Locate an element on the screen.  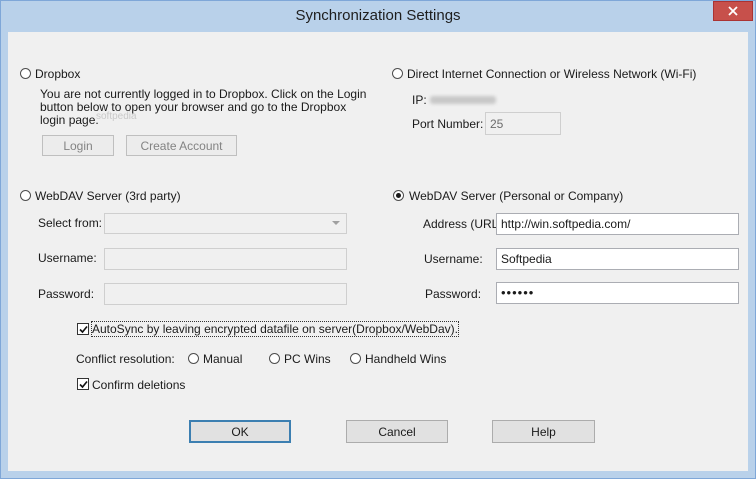
ip-value-blurred is located at coordinates (463, 100).